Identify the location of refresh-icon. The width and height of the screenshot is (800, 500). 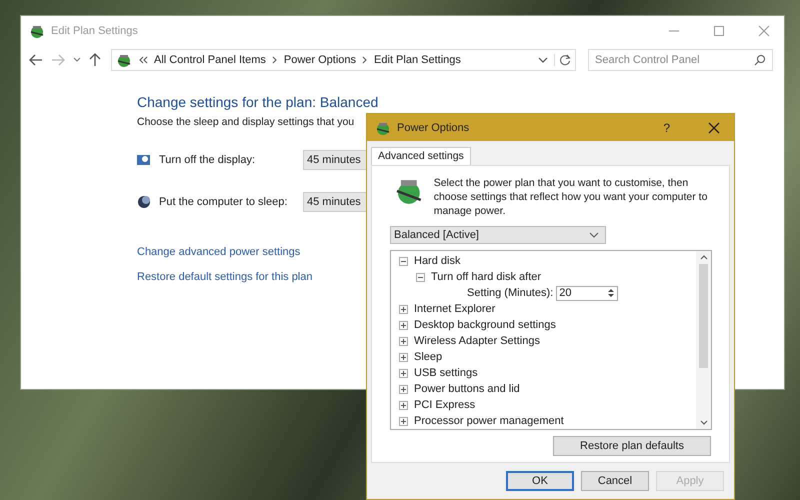
(562, 60).